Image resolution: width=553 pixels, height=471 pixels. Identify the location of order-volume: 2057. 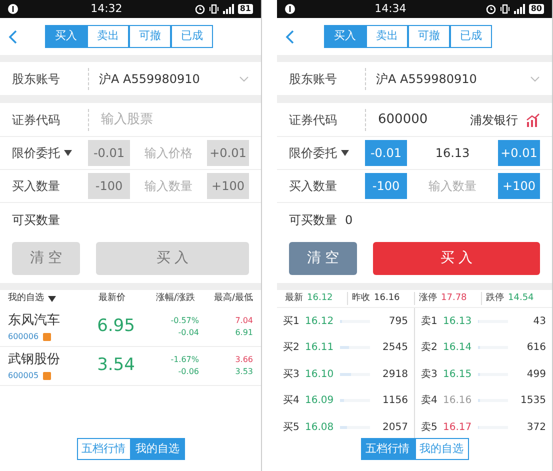
(395, 427).